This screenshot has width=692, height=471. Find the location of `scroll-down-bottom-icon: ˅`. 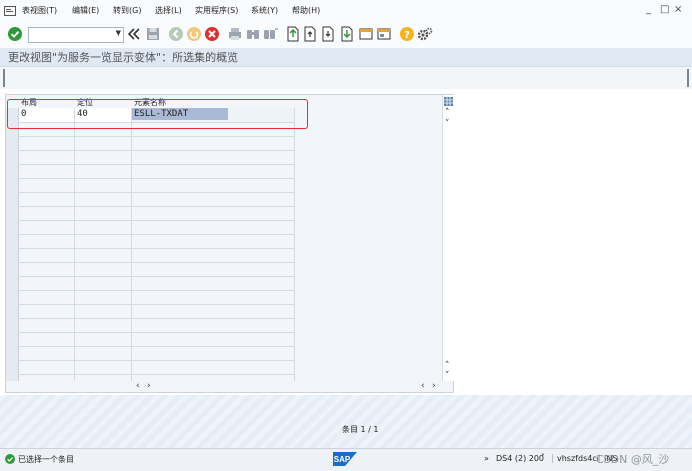

scroll-down-bottom-icon: ˅ is located at coordinates (447, 376).